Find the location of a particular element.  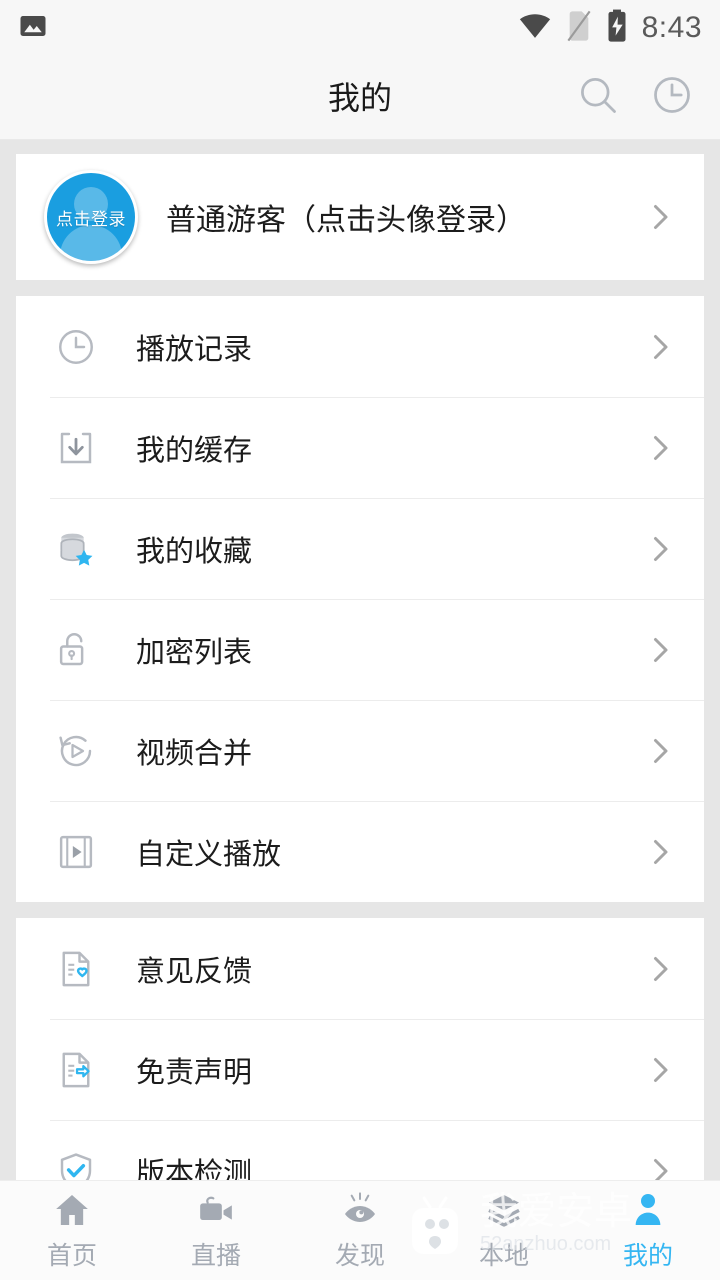

unlock-icon is located at coordinates (76, 650).